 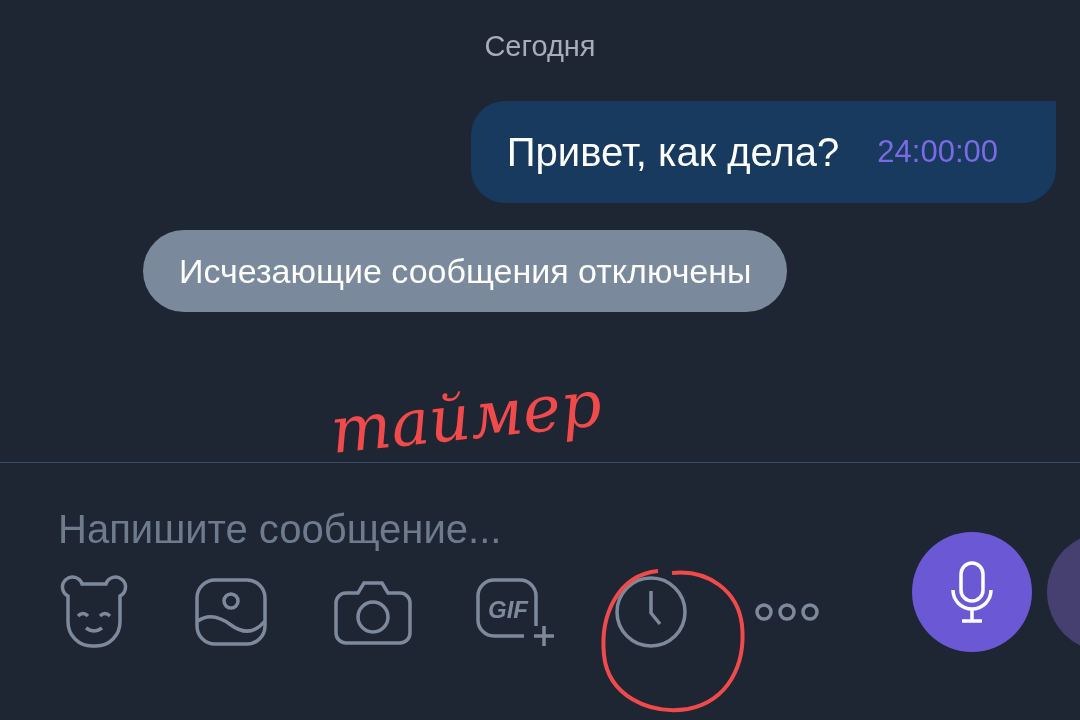 What do you see at coordinates (787, 612) in the screenshot?
I see `more-icon` at bounding box center [787, 612].